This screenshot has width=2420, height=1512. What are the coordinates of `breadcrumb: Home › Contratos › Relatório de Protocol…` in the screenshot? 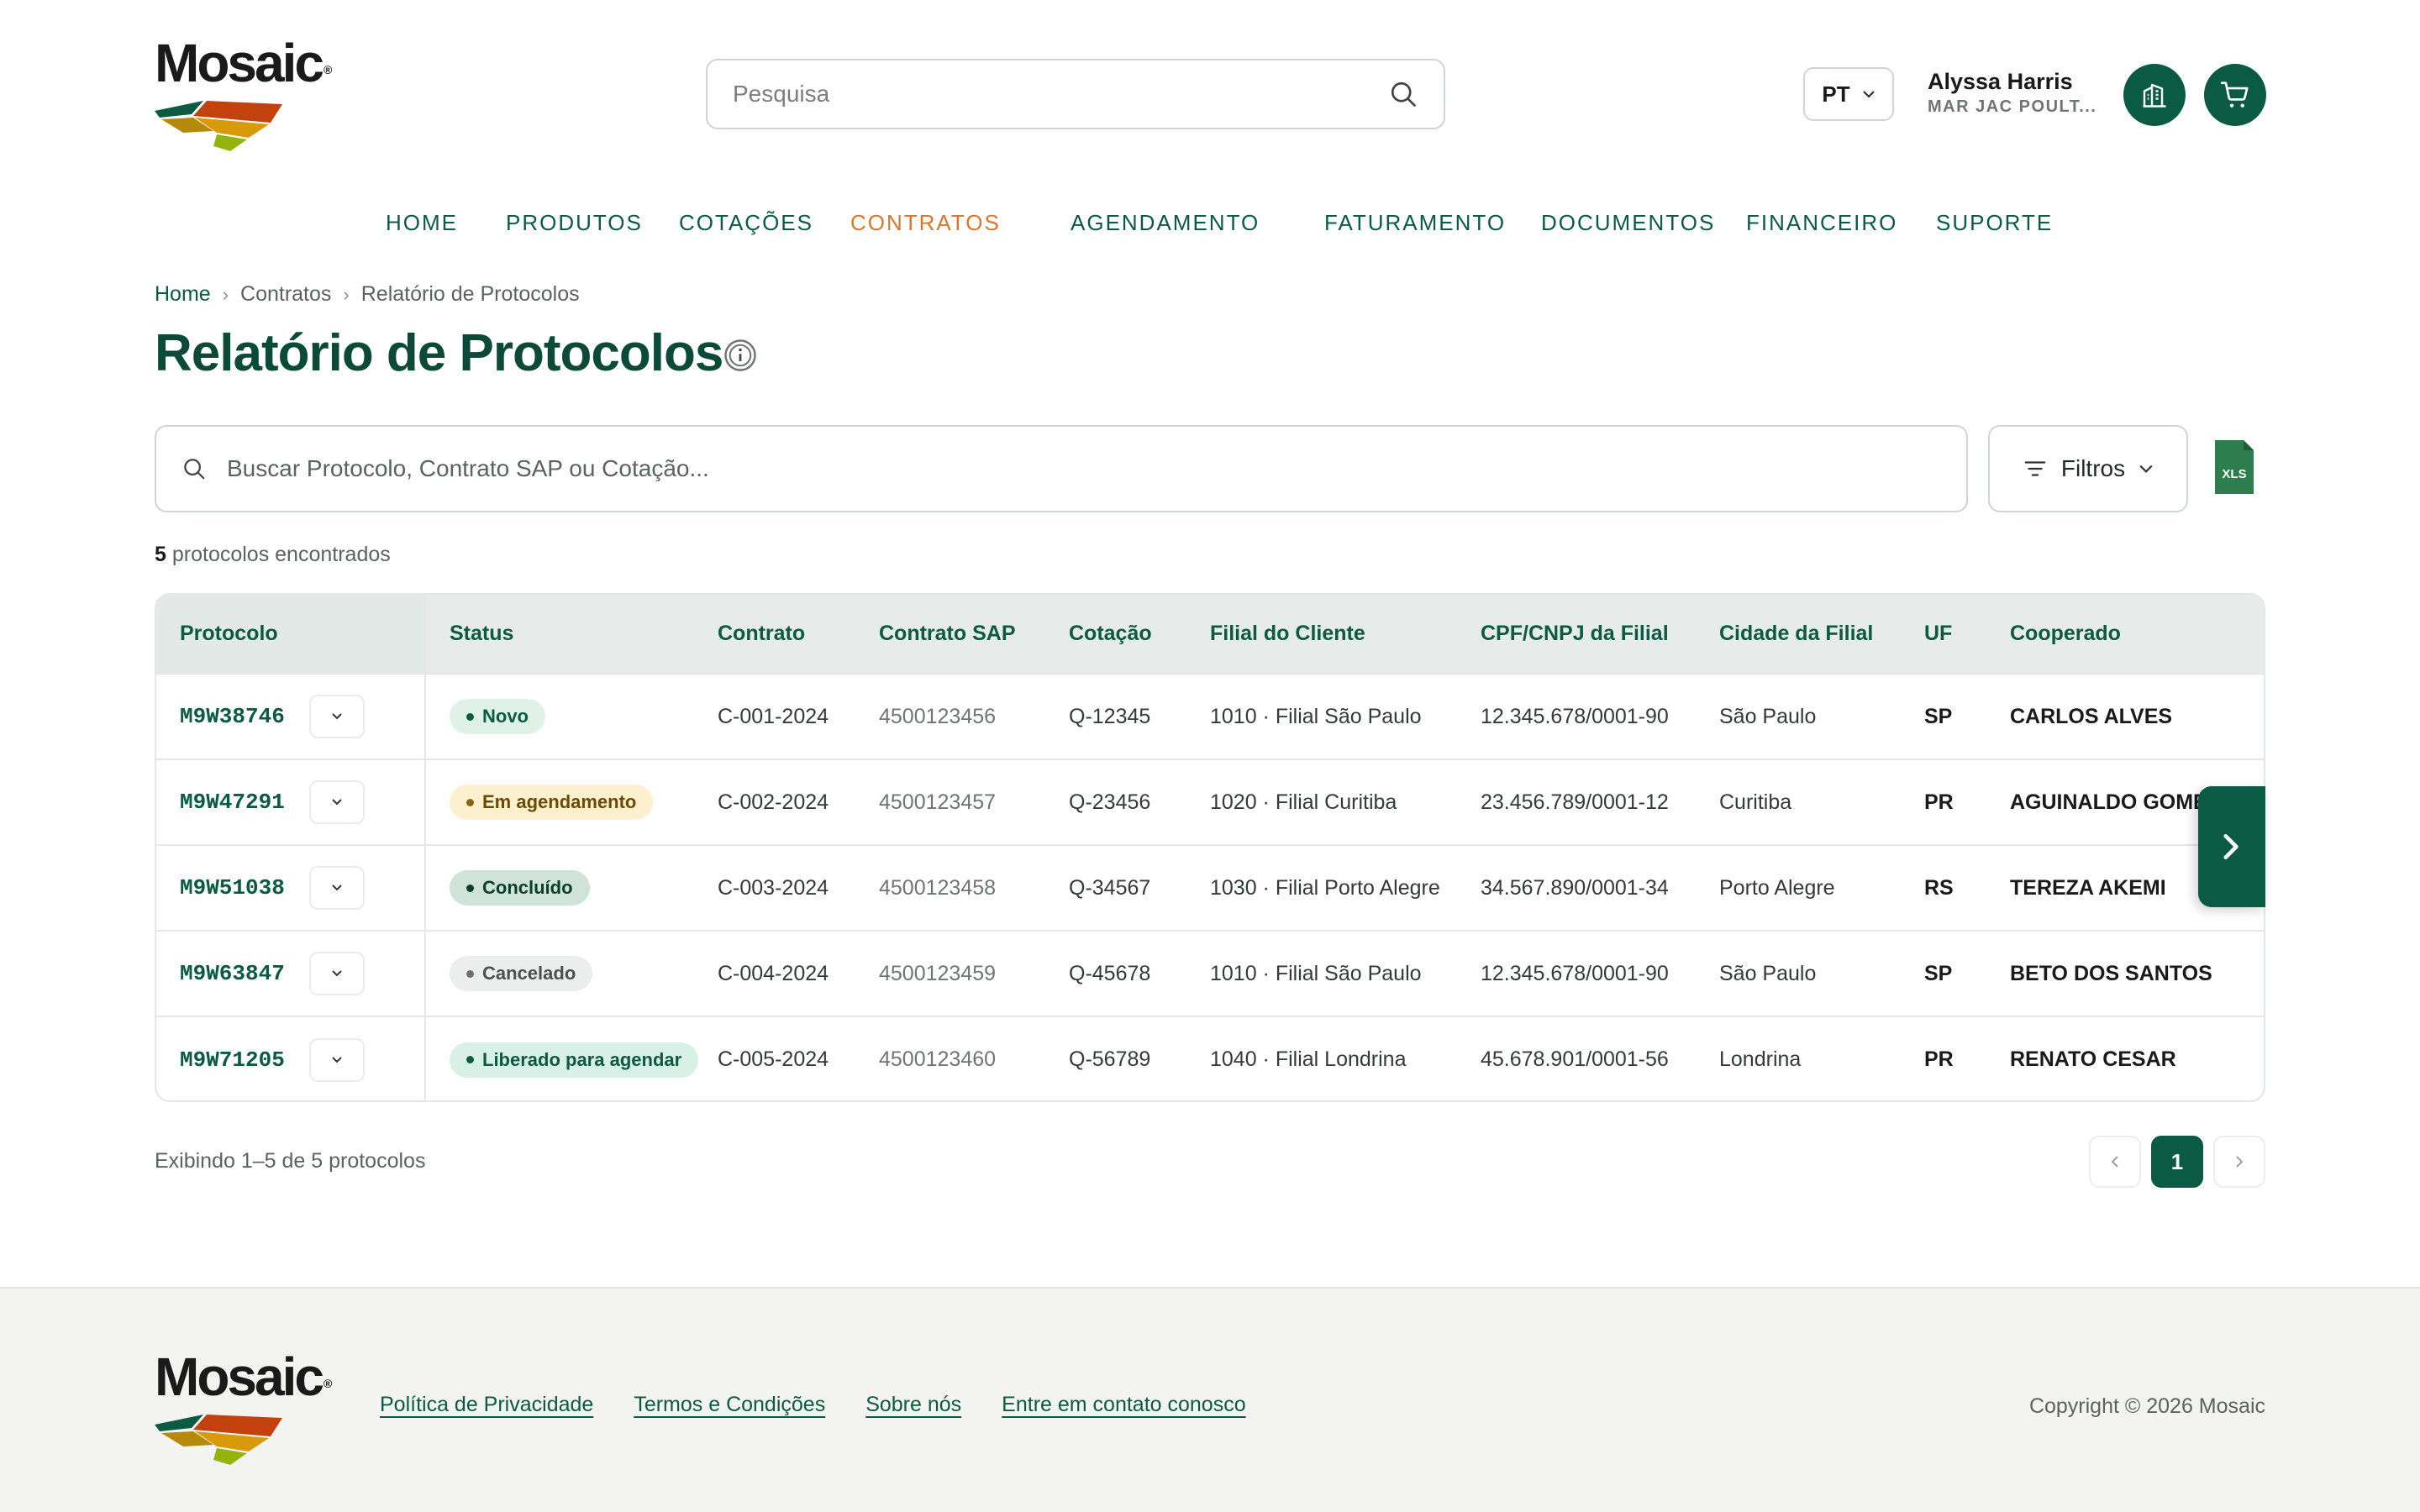 It's located at (367, 294).